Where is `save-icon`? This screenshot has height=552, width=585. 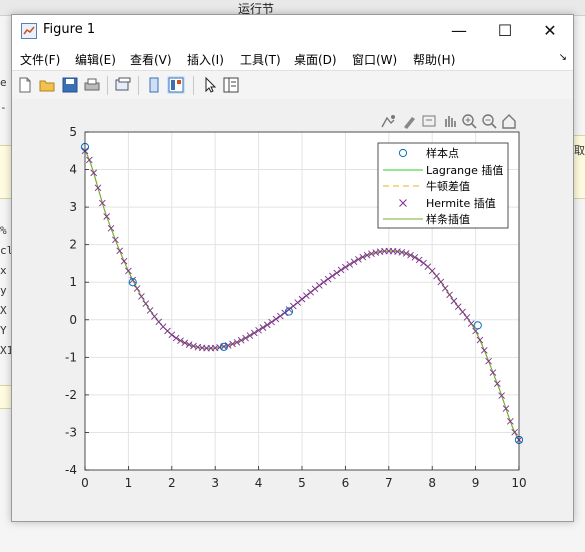
save-icon is located at coordinates (70, 85).